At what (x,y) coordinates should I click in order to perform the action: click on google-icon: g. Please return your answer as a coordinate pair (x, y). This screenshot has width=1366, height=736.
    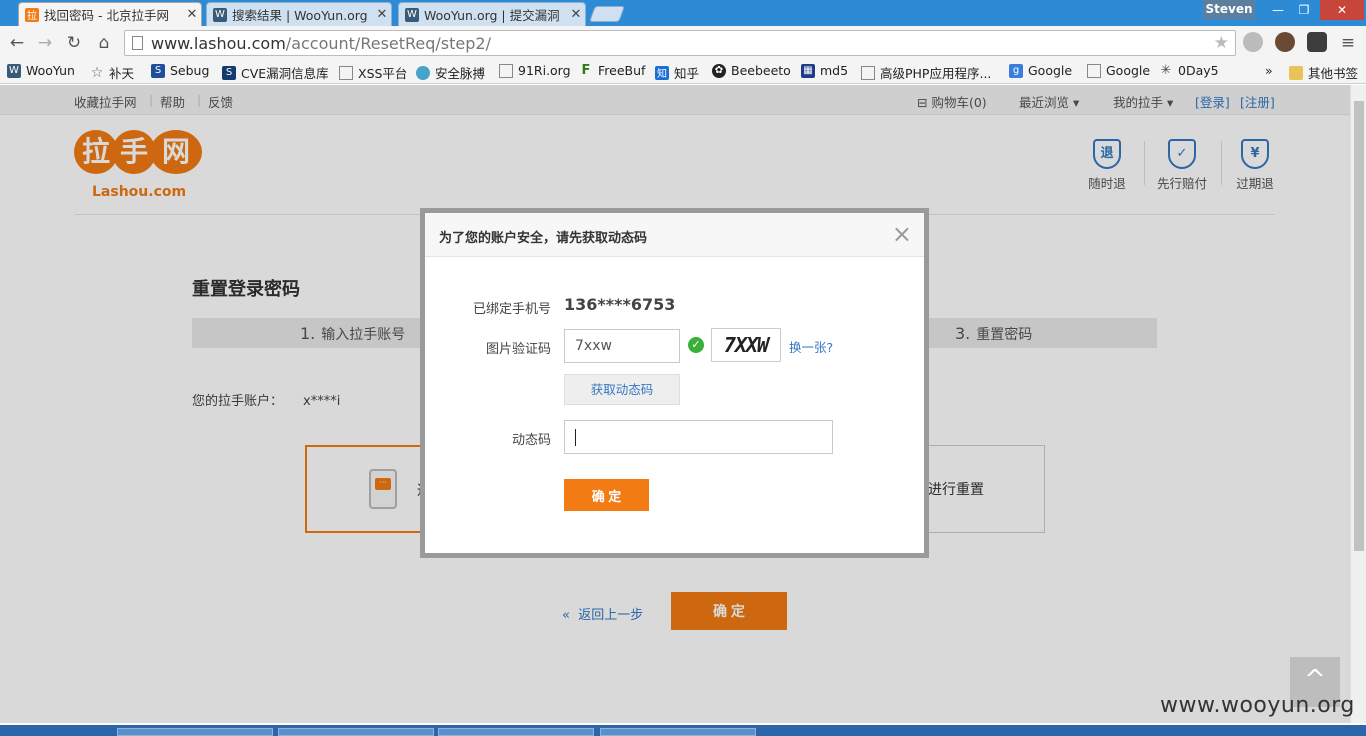
    Looking at the image, I should click on (1016, 70).